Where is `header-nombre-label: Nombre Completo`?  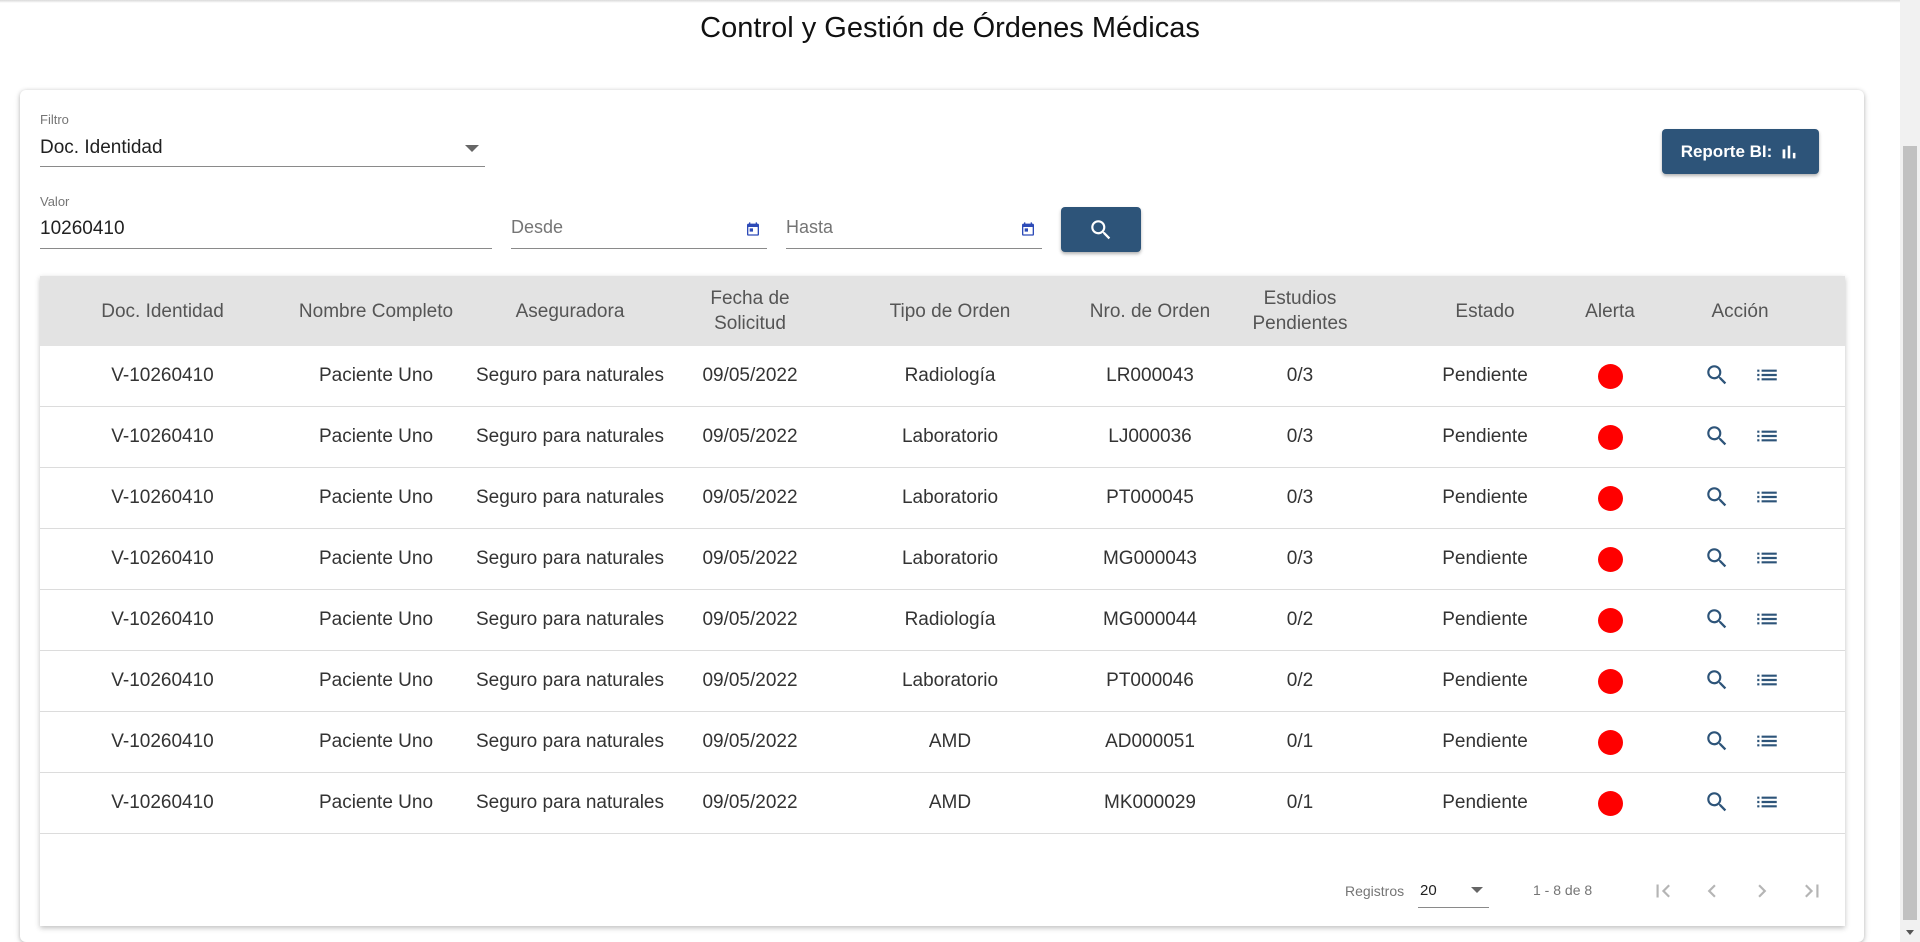 header-nombre-label: Nombre Completo is located at coordinates (376, 311).